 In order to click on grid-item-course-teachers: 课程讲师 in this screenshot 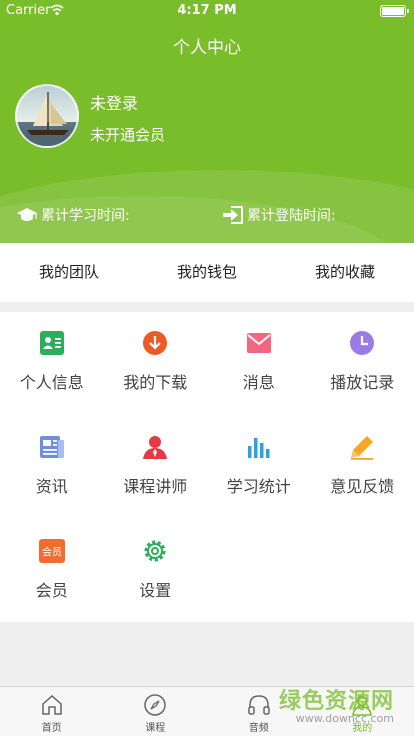, I will do `click(156, 468)`.